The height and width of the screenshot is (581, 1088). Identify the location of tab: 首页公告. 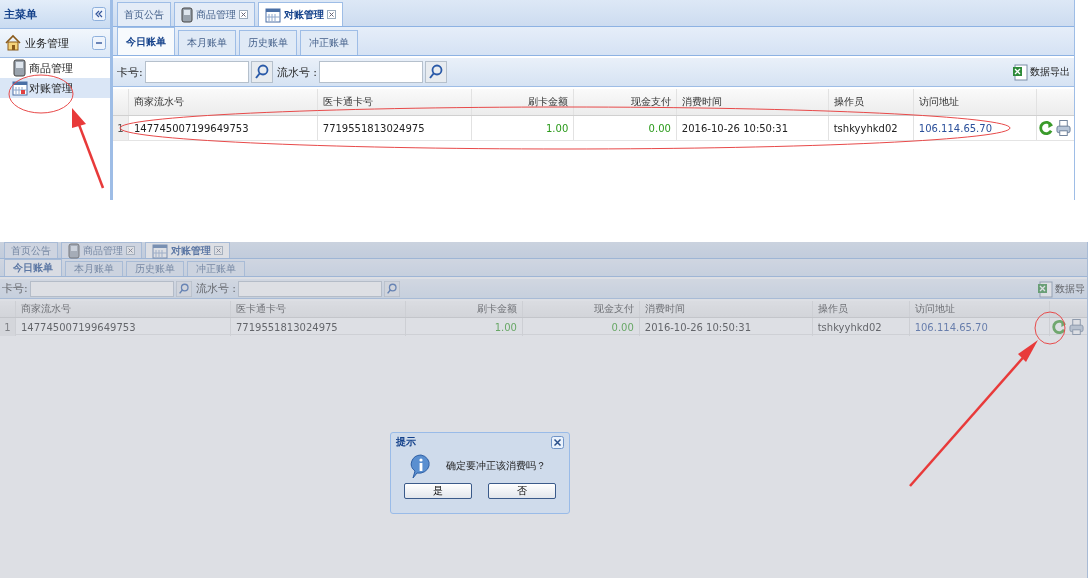
(144, 14).